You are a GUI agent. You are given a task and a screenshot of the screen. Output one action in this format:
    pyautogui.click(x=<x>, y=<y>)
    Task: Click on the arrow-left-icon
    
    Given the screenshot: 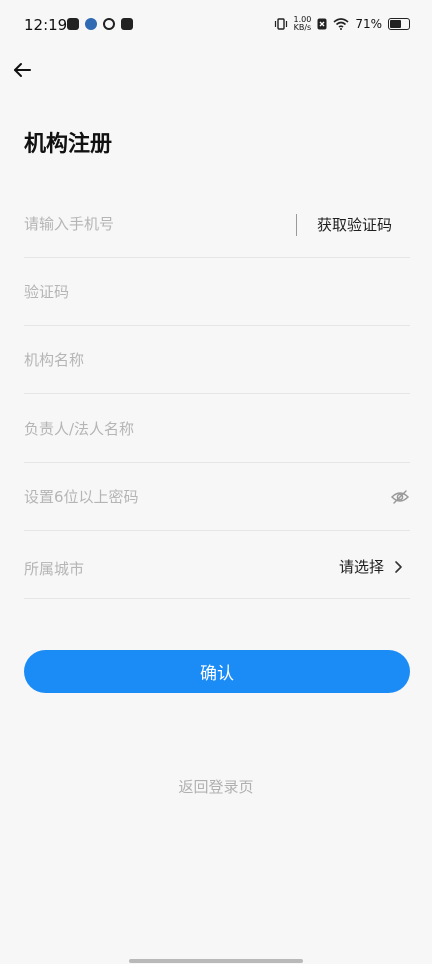 What is the action you would take?
    pyautogui.click(x=22, y=70)
    